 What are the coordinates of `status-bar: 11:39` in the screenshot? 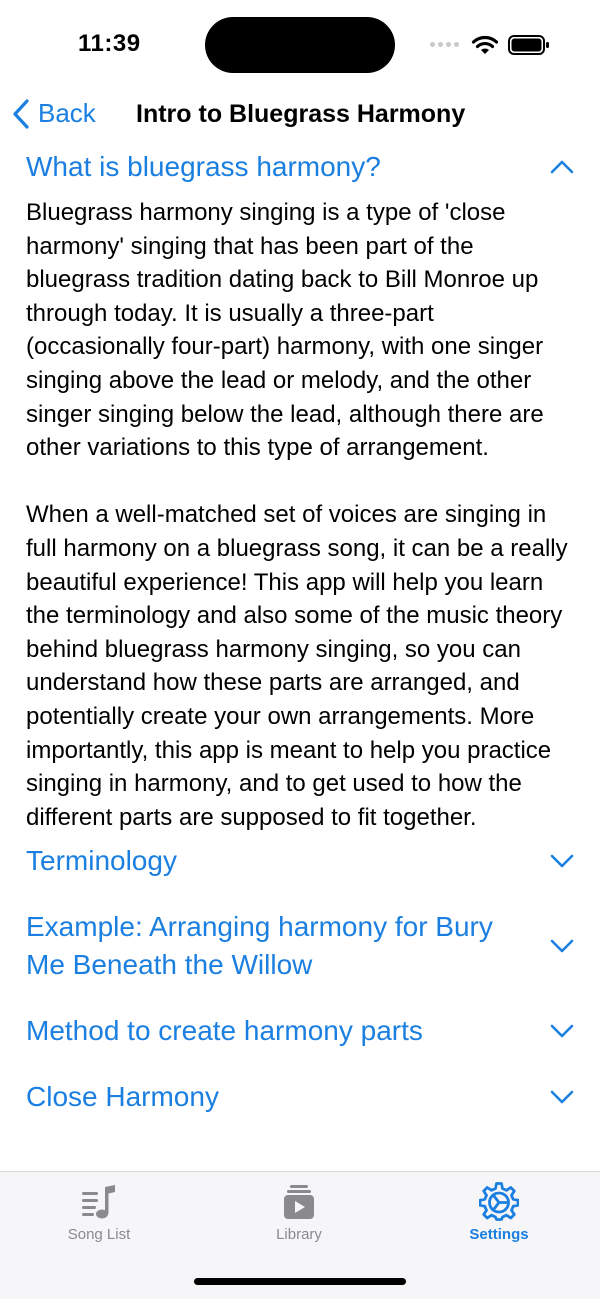 It's located at (300, 45).